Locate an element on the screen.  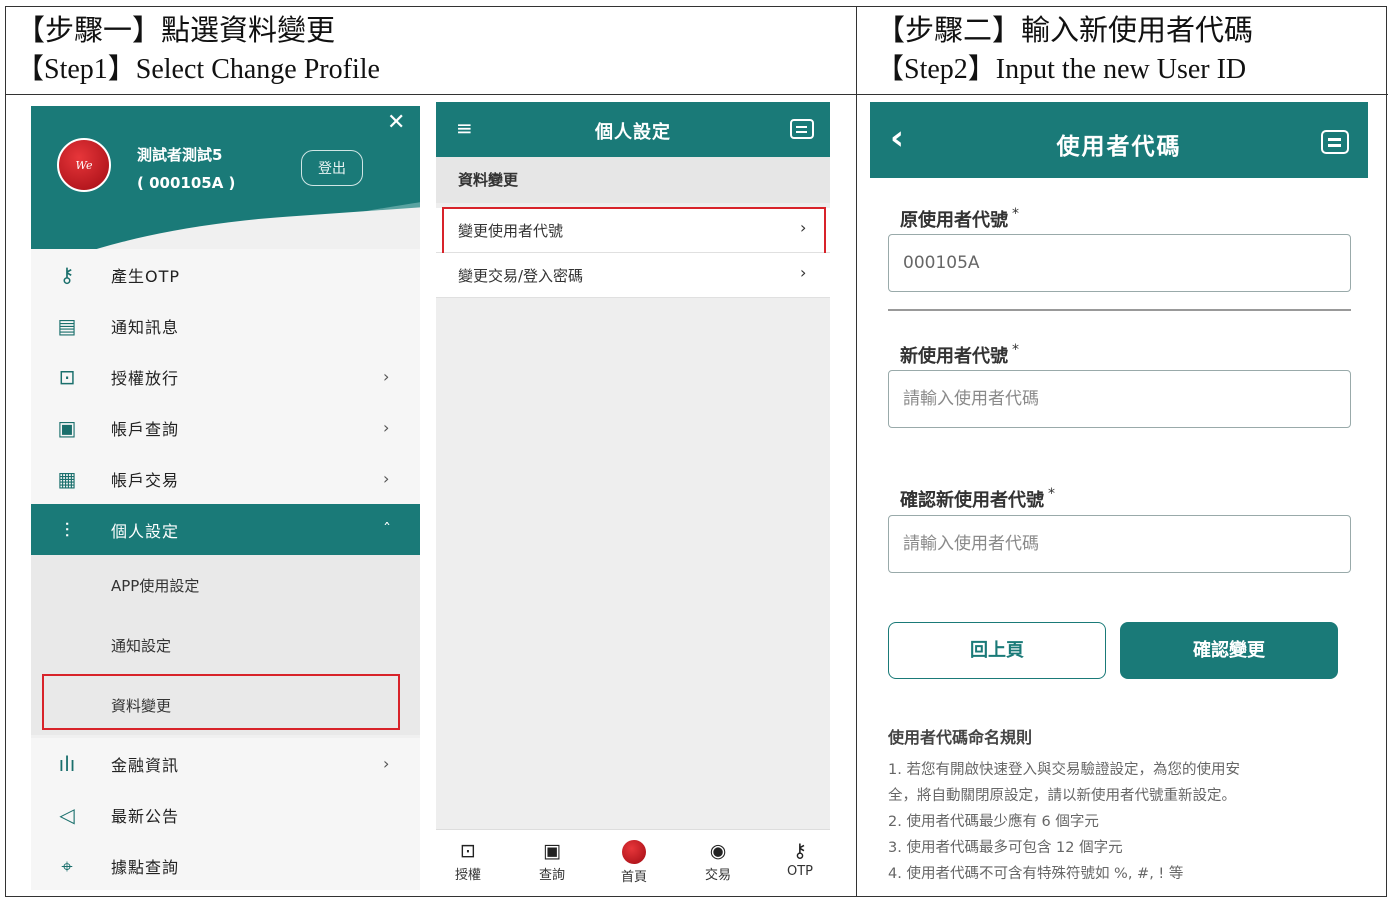
menu-item-financial-info: ılı 金融資訊 › is located at coordinates (225, 763).